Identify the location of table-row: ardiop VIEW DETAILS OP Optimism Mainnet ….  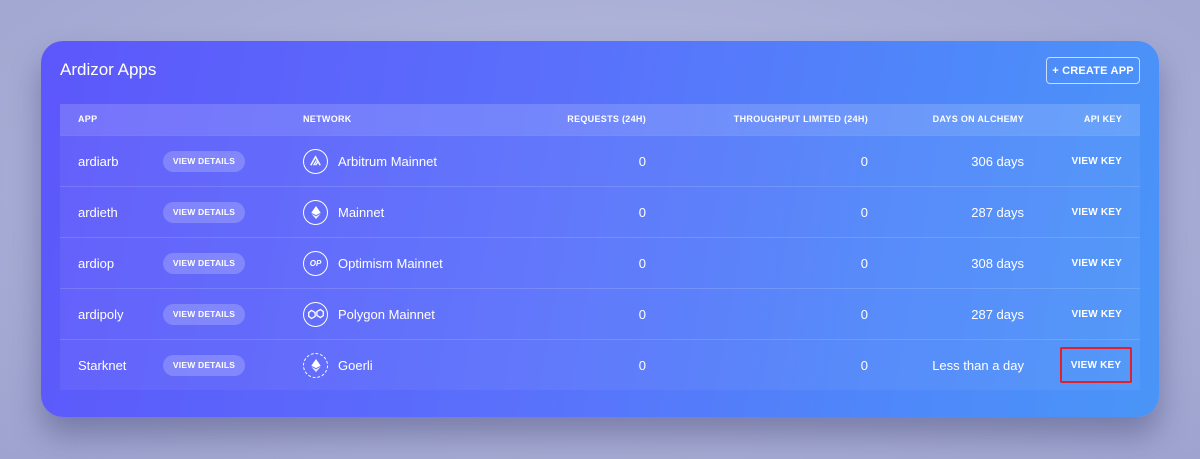
(600, 262).